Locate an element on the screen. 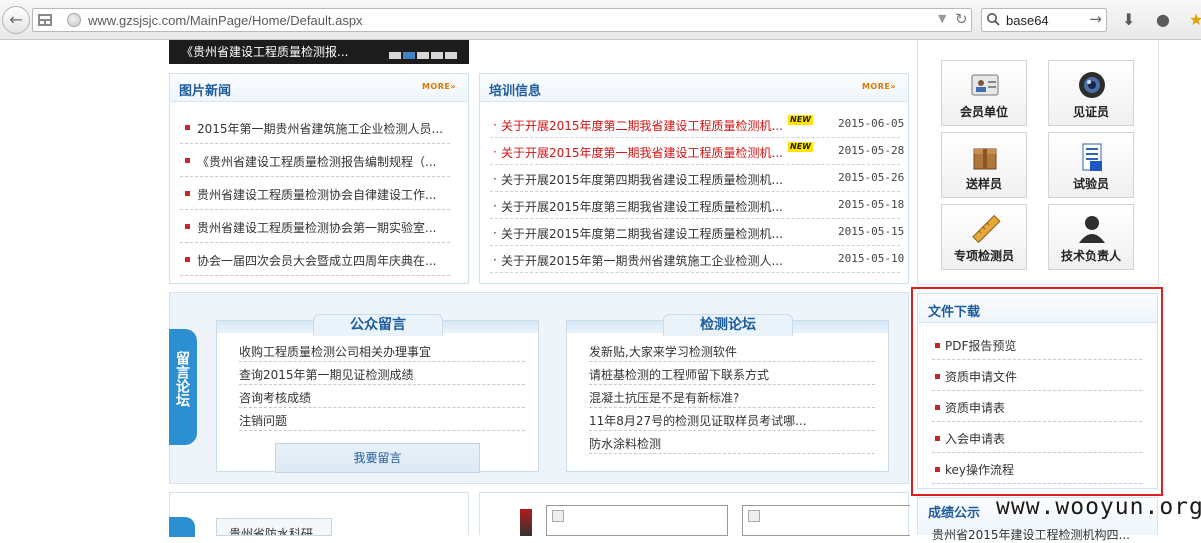  forum-item: 发新贴,大家来学习检测软件 is located at coordinates (732, 350).